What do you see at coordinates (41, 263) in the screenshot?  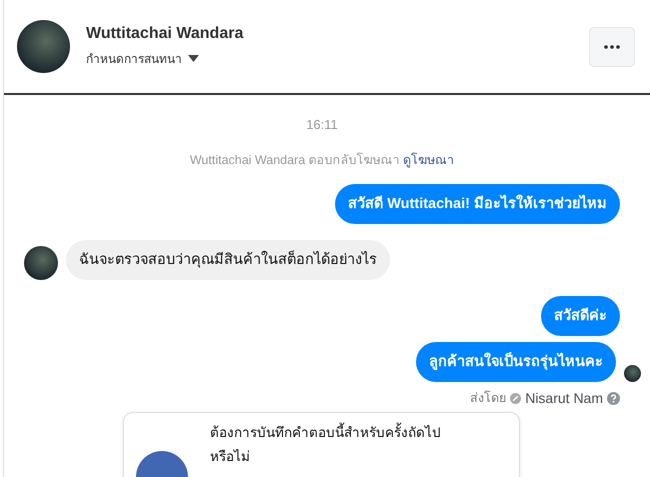 I see `sender-avatar` at bounding box center [41, 263].